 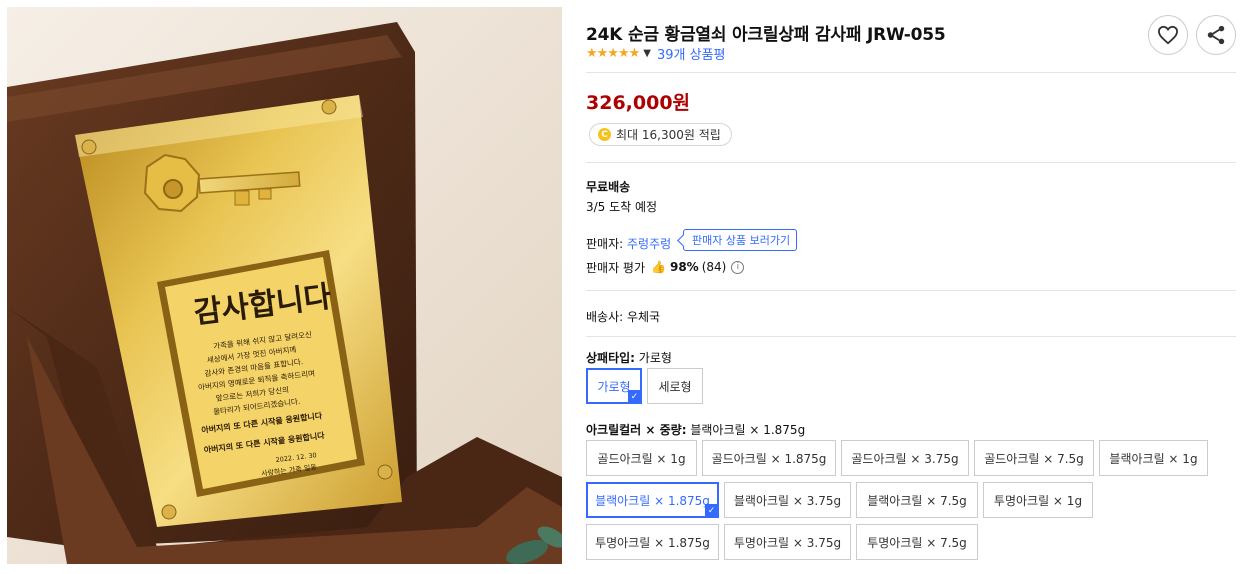 I want to click on color-option-selected: 블랙아크릴 × 1.875g ✓, so click(x=652, y=500).